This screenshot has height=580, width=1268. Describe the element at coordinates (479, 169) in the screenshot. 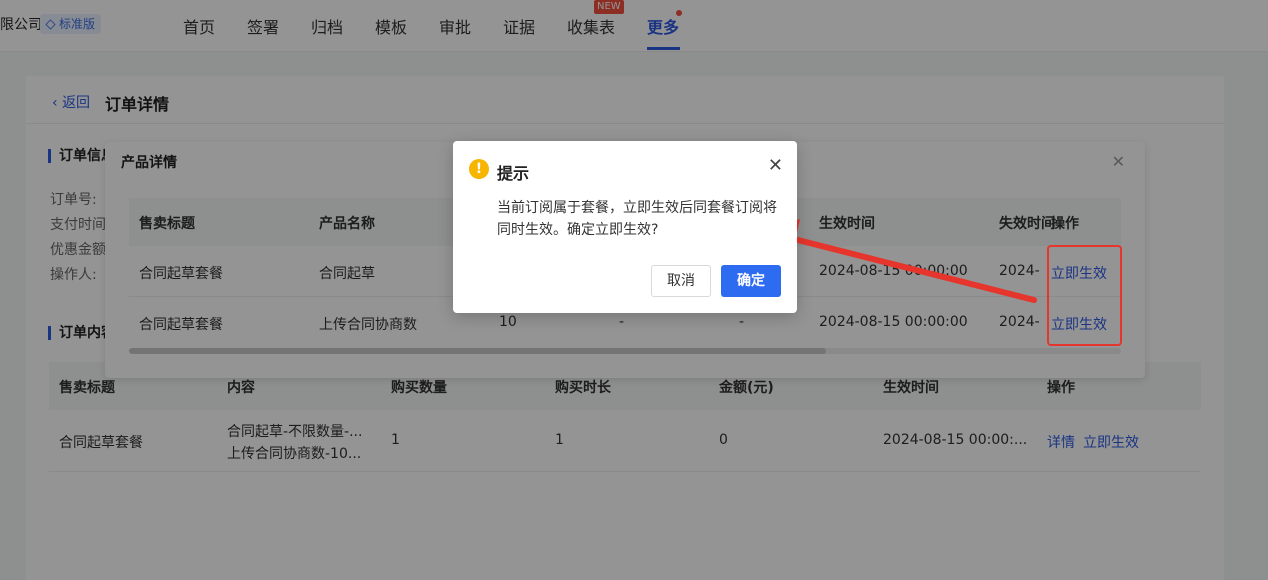

I see `warning-icon: !` at that location.